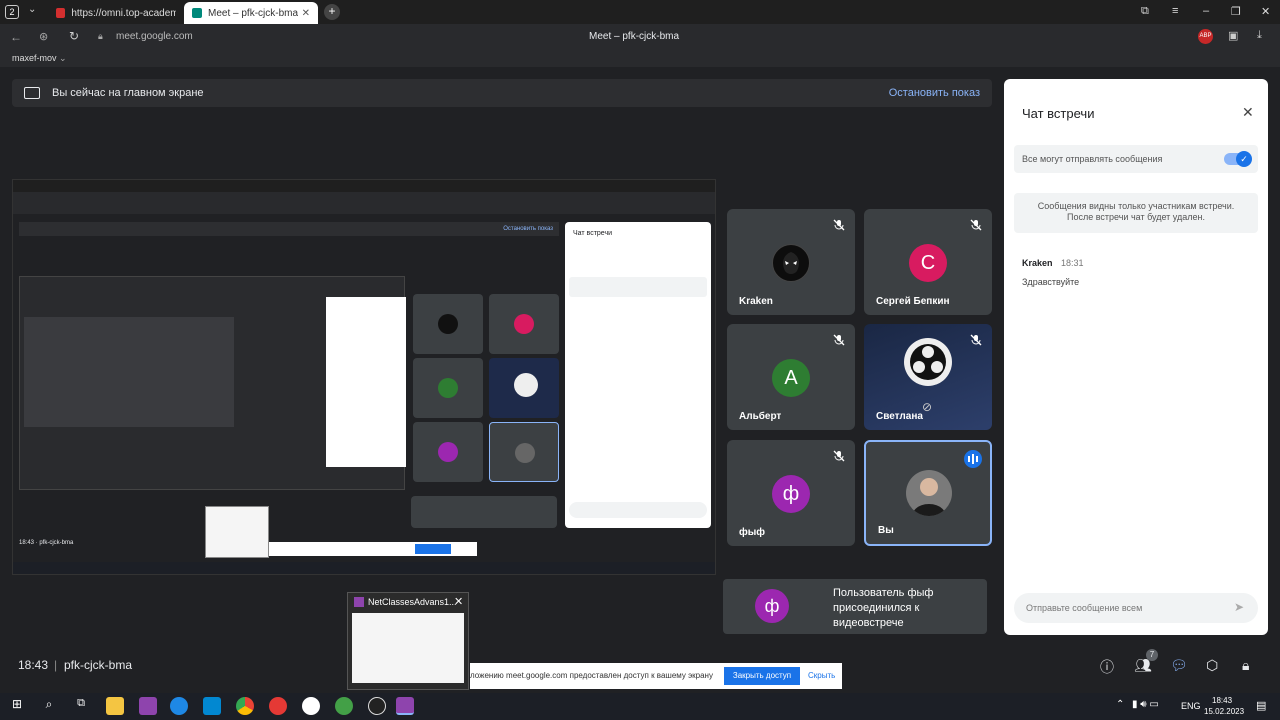  I want to click on preview-close-icon: ✕, so click(458, 601).